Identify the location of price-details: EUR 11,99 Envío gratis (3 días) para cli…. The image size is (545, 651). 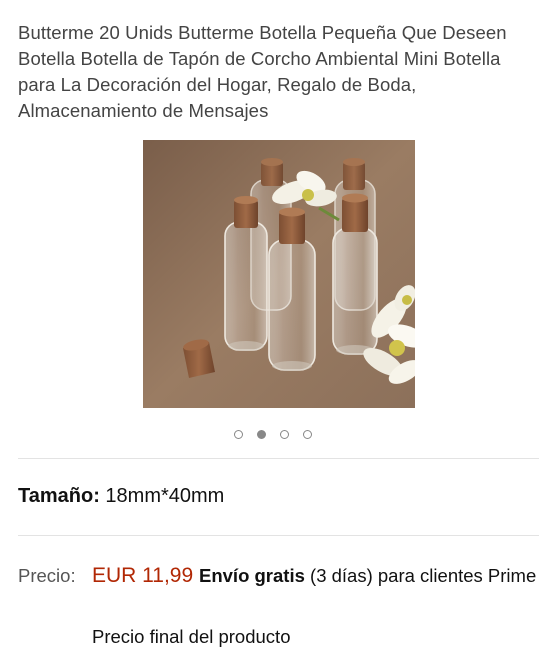
(315, 576).